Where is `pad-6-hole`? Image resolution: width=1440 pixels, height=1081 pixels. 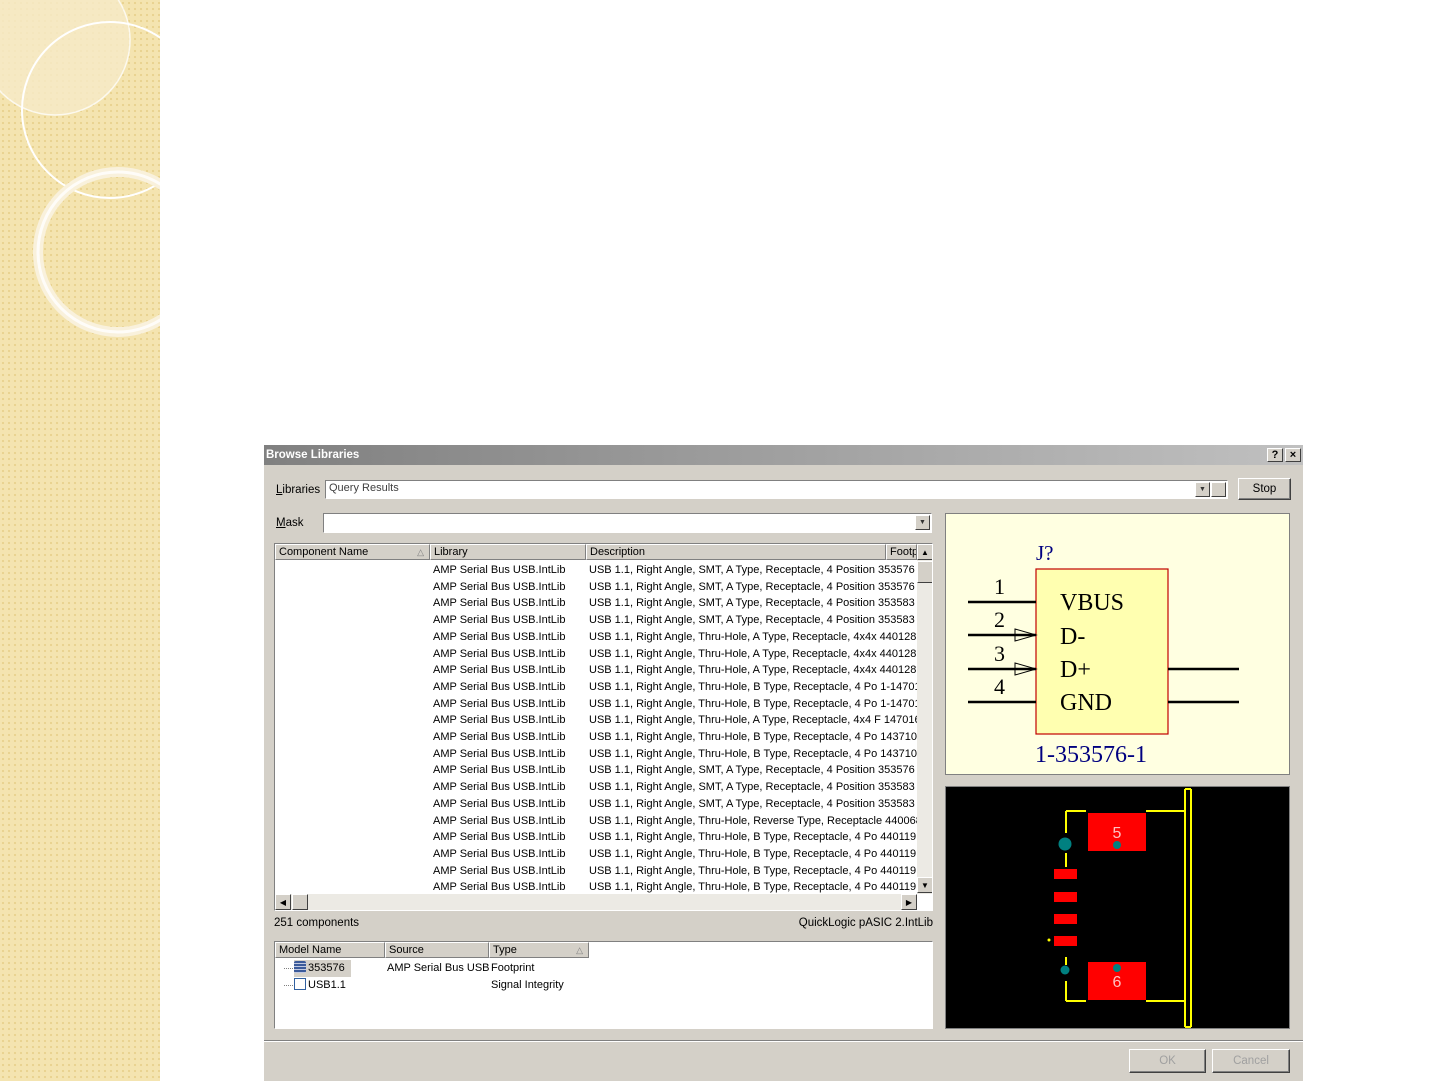 pad-6-hole is located at coordinates (1117, 968).